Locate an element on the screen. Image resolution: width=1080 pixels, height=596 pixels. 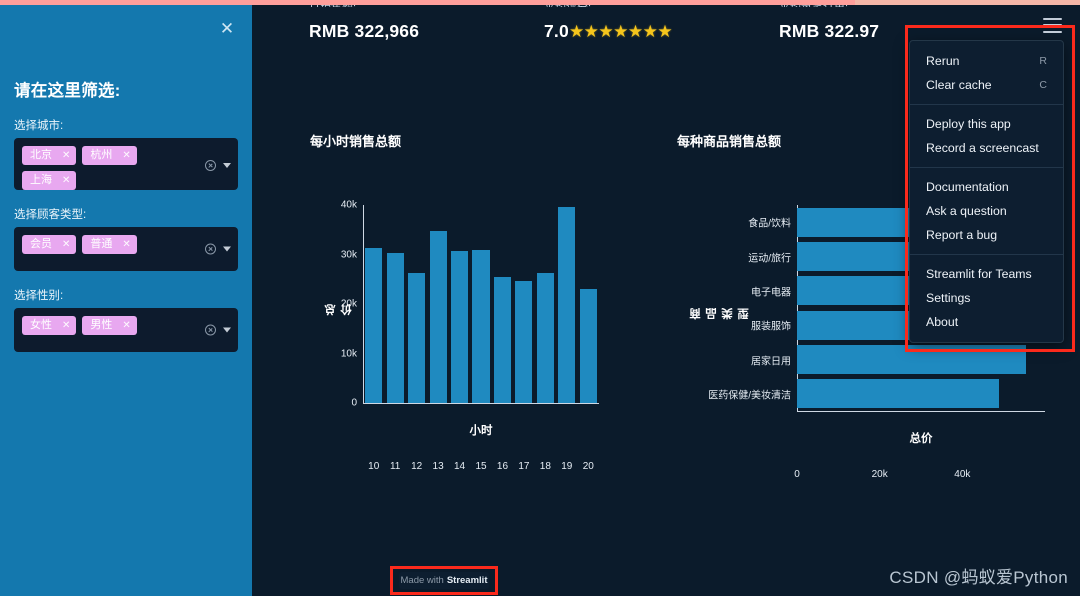
badge-prefix: Made with is located at coordinates (422, 580).